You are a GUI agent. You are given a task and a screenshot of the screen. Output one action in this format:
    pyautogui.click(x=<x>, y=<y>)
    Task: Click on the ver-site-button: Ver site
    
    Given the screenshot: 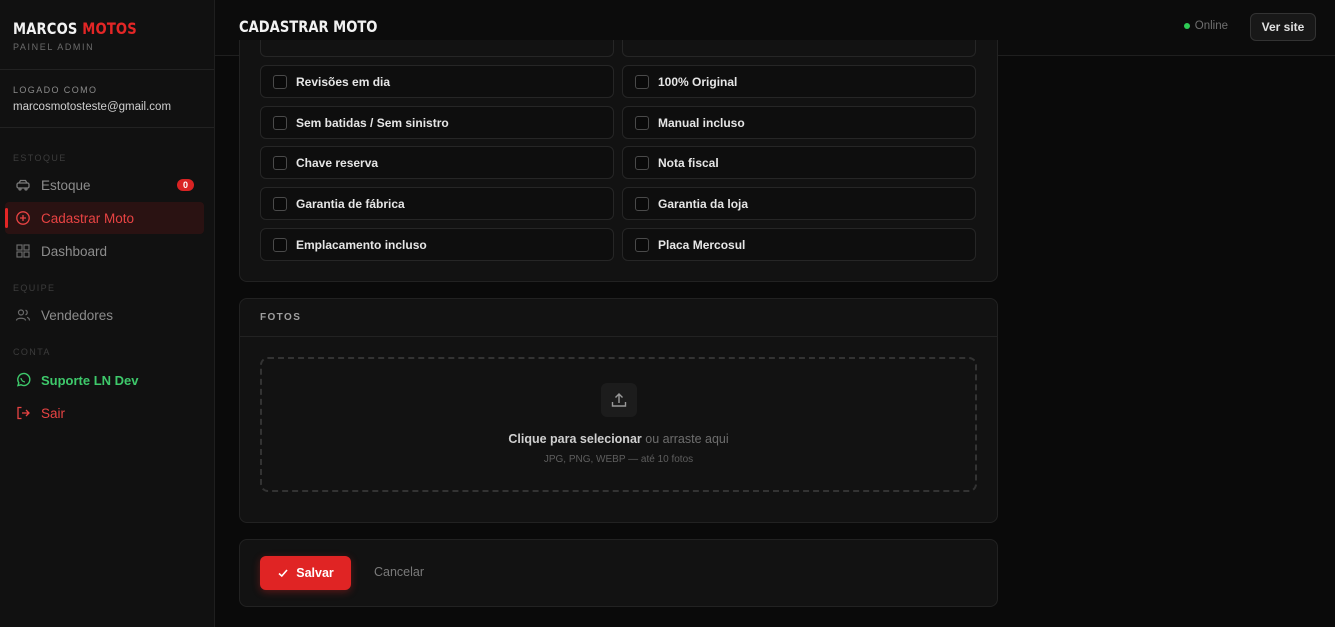 What is the action you would take?
    pyautogui.click(x=1283, y=27)
    